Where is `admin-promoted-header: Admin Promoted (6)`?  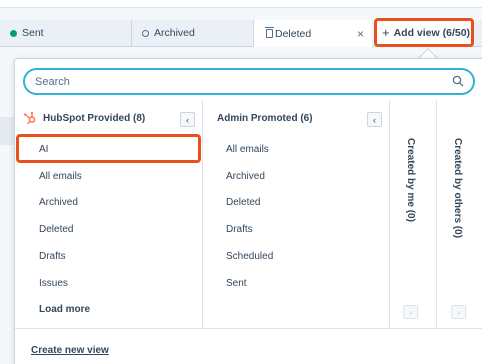
admin-promoted-header: Admin Promoted (6) is located at coordinates (265, 118).